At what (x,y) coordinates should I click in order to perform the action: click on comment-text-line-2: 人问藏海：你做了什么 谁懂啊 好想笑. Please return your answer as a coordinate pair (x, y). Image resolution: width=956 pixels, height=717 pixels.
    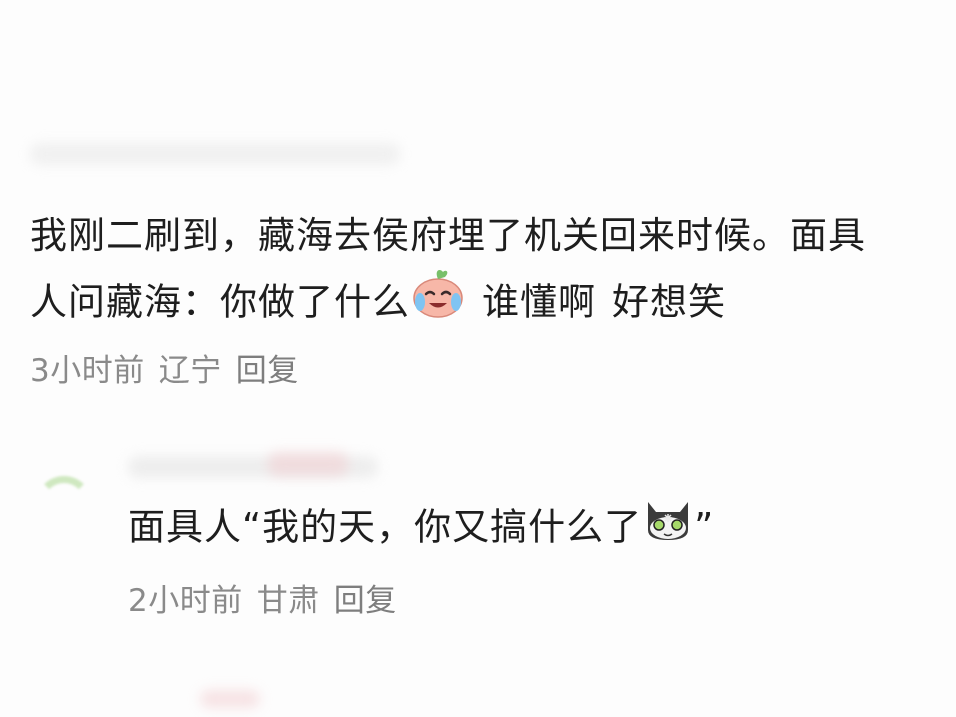
    Looking at the image, I should click on (378, 304).